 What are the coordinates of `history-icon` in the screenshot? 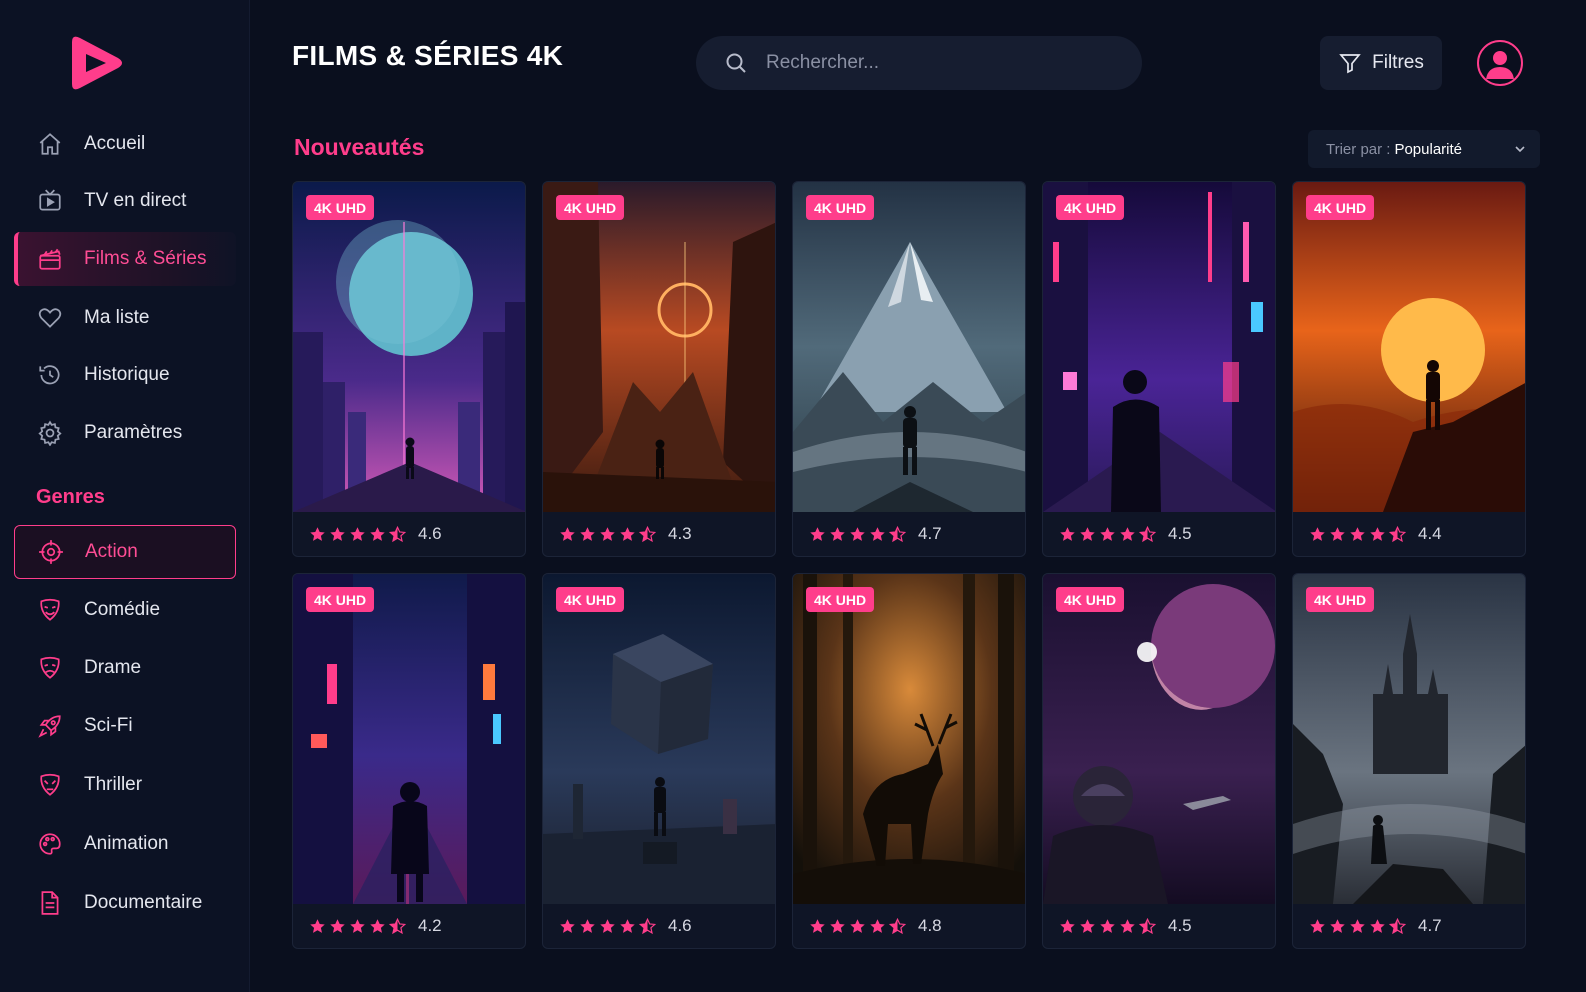 It's located at (50, 375).